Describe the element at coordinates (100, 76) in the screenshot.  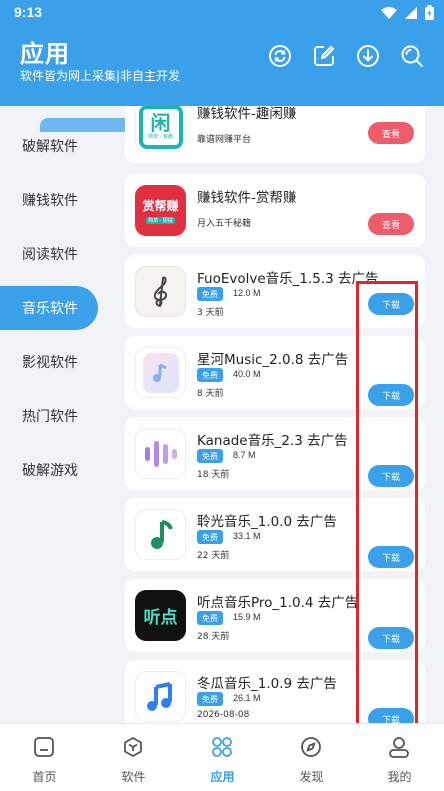
I see `page-subtitle: 软件皆为网上采集|非自主开发` at that location.